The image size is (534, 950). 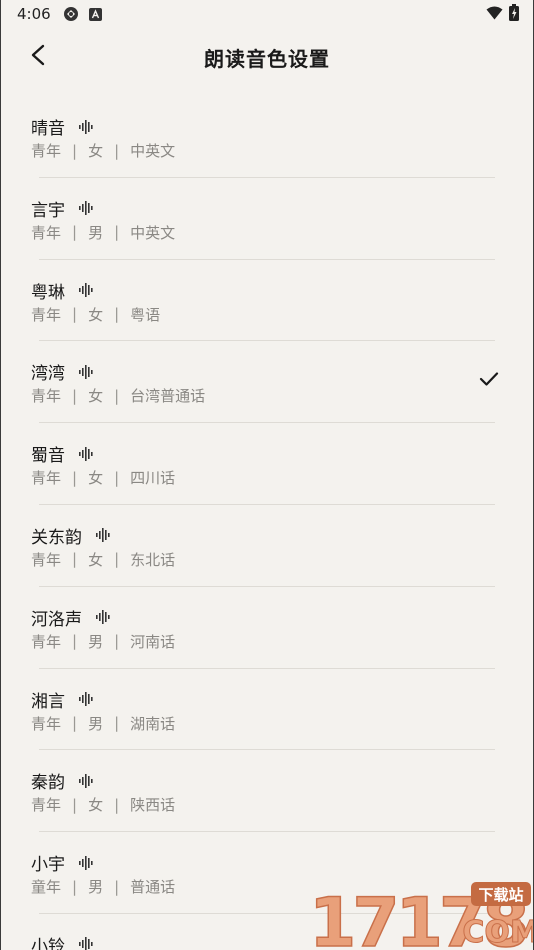 I want to click on voice-meta: 青年 | 男 | 湖南话, so click(x=103, y=723).